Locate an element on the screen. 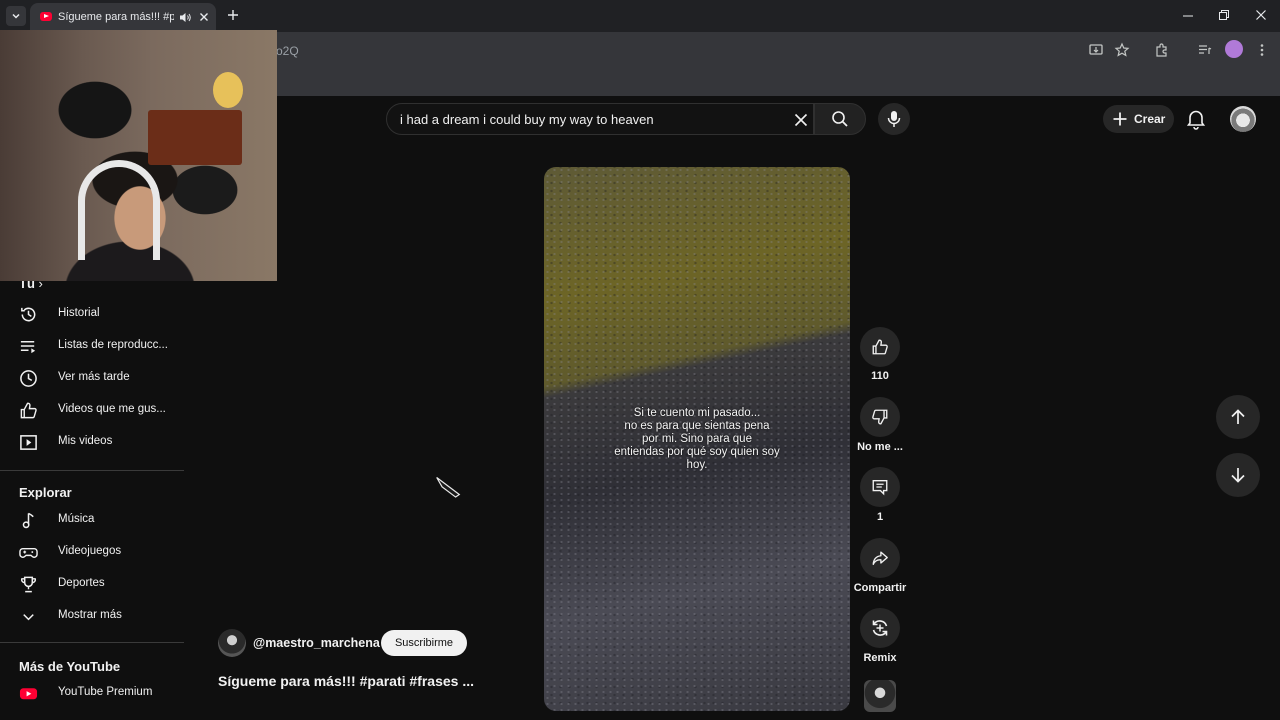 This screenshot has height=720, width=1280. browser-tab-bar: Sígueme para más!!! #parati #frases is located at coordinates (640, 16).